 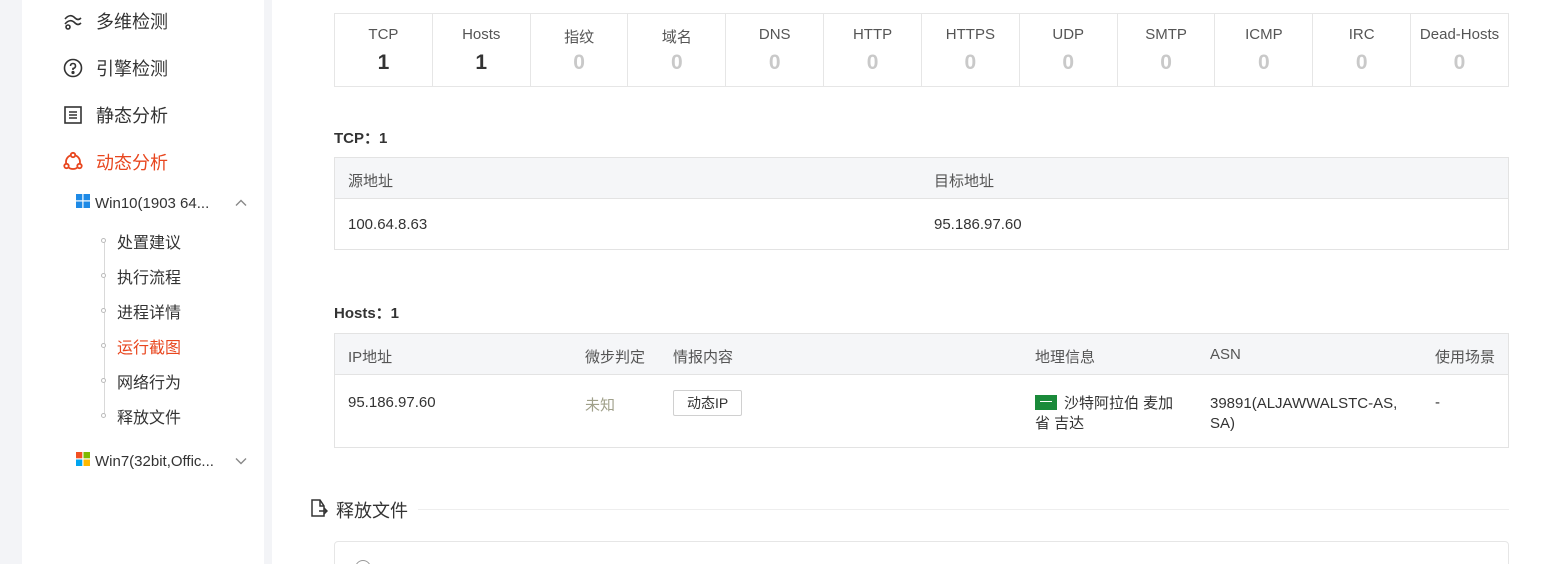 I want to click on stat-icmp: ICMP 0, so click(x=1264, y=50).